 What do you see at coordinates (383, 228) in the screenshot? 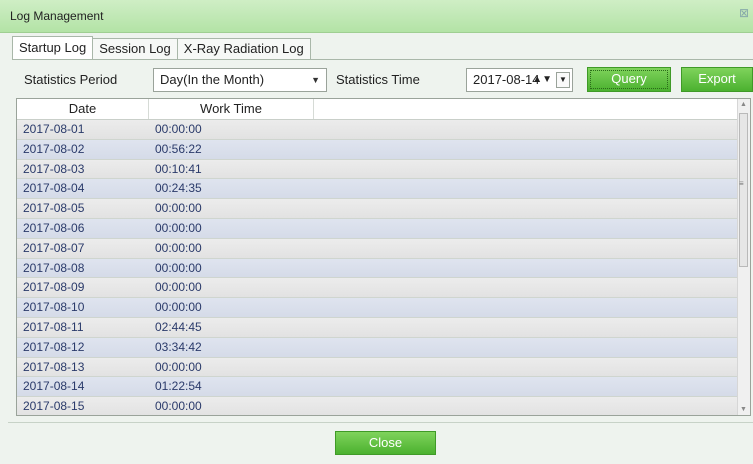
I see `table-row: 2017-08-06 00:00:00` at bounding box center [383, 228].